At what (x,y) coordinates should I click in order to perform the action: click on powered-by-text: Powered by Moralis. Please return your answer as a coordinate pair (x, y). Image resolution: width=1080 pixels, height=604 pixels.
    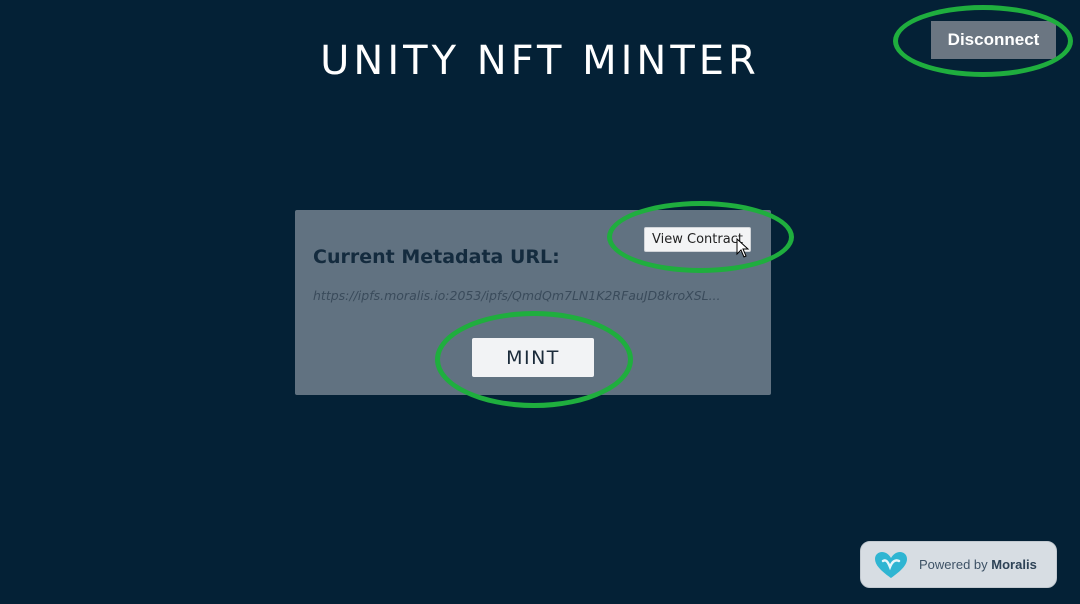
    Looking at the image, I should click on (978, 564).